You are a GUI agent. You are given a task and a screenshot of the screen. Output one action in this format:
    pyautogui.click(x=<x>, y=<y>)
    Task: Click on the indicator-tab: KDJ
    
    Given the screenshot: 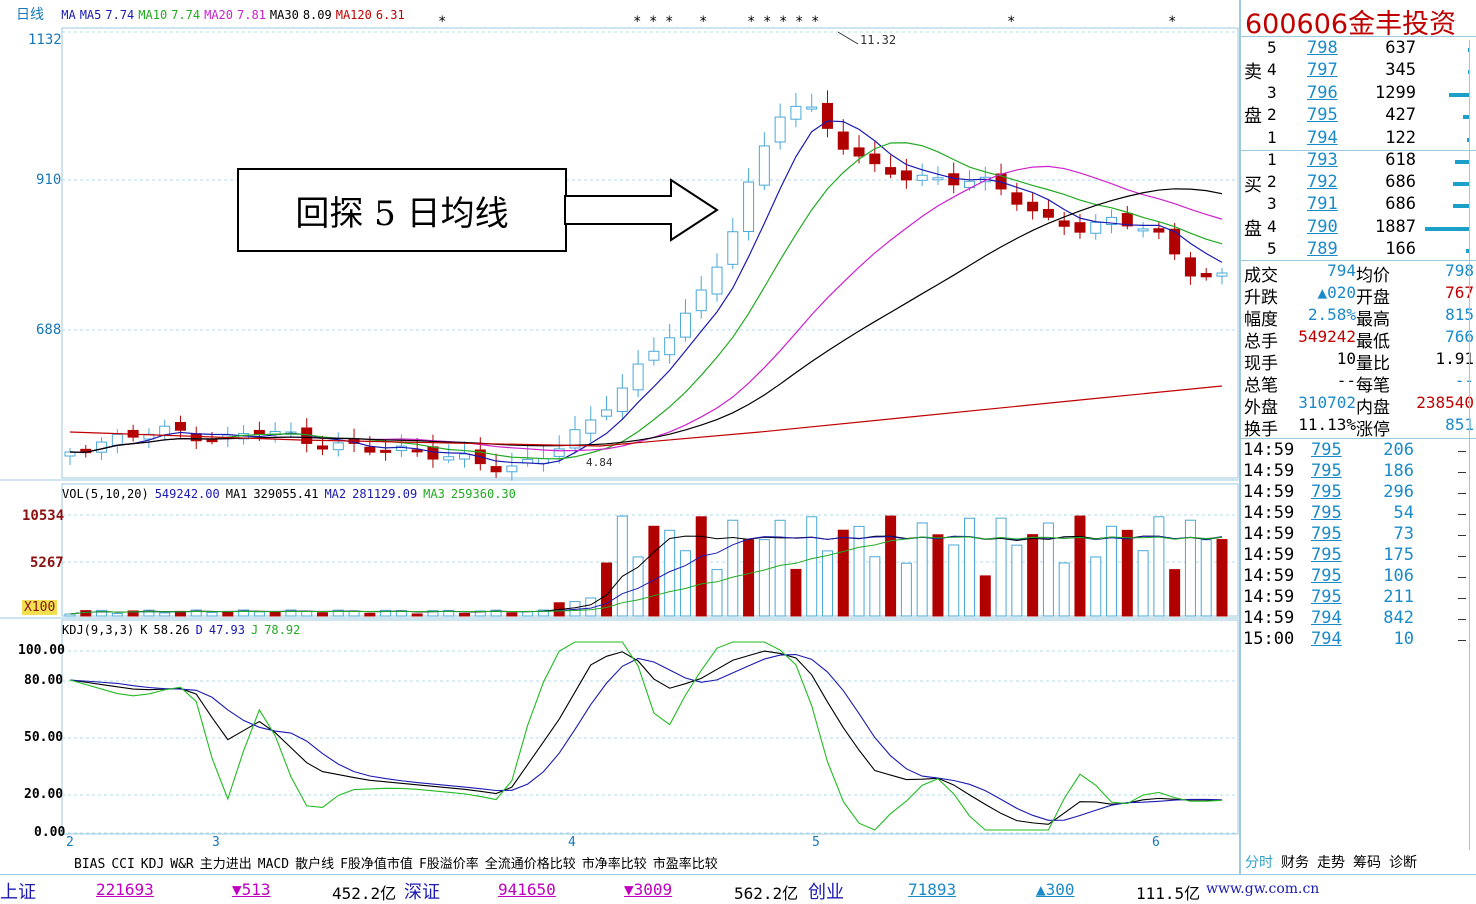 What is the action you would take?
    pyautogui.click(x=152, y=864)
    